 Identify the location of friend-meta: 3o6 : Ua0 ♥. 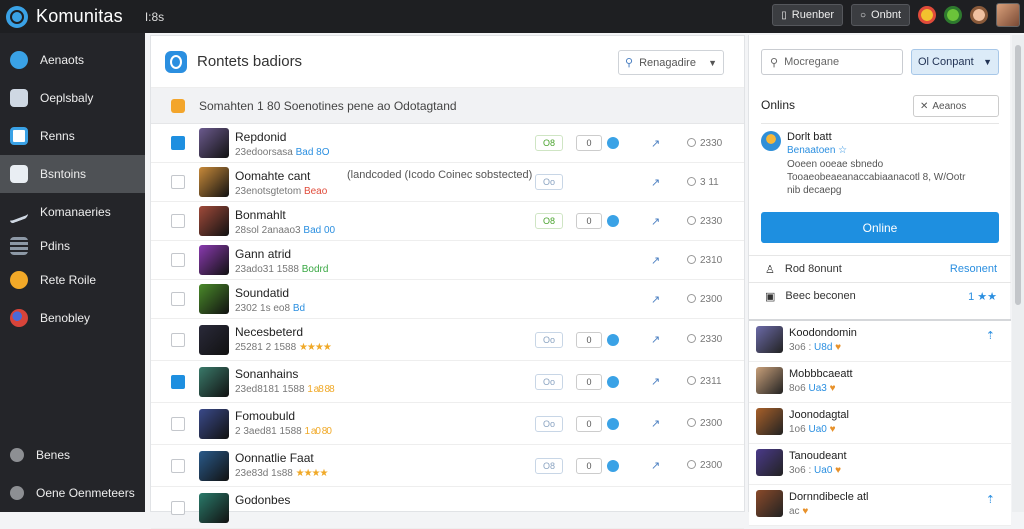
(815, 470).